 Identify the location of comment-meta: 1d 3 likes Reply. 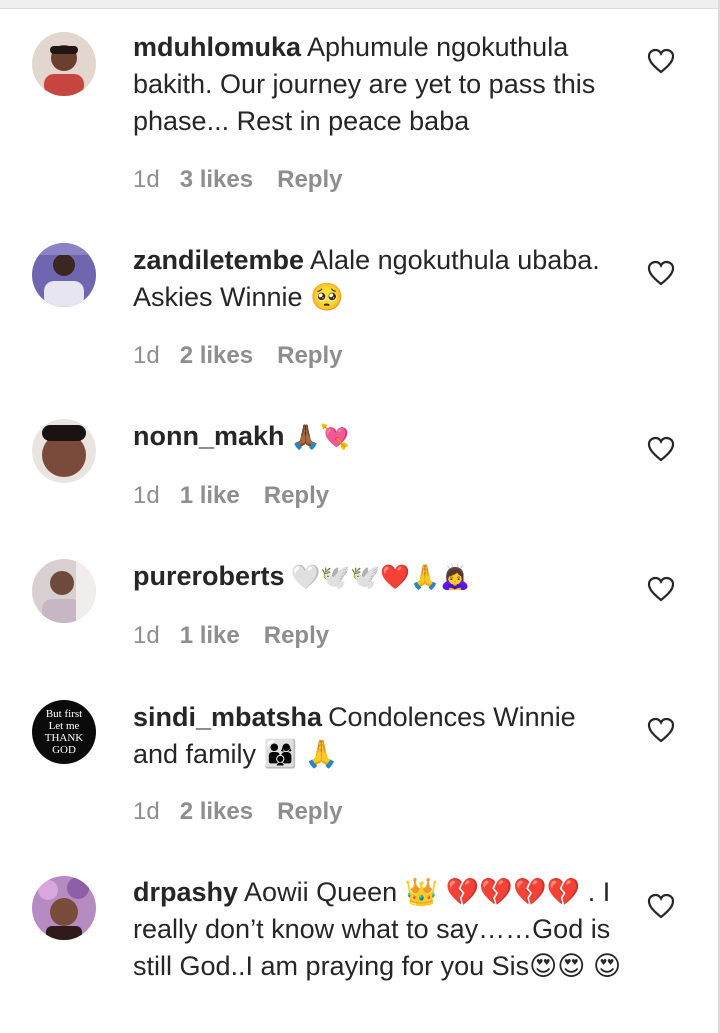
(237, 180).